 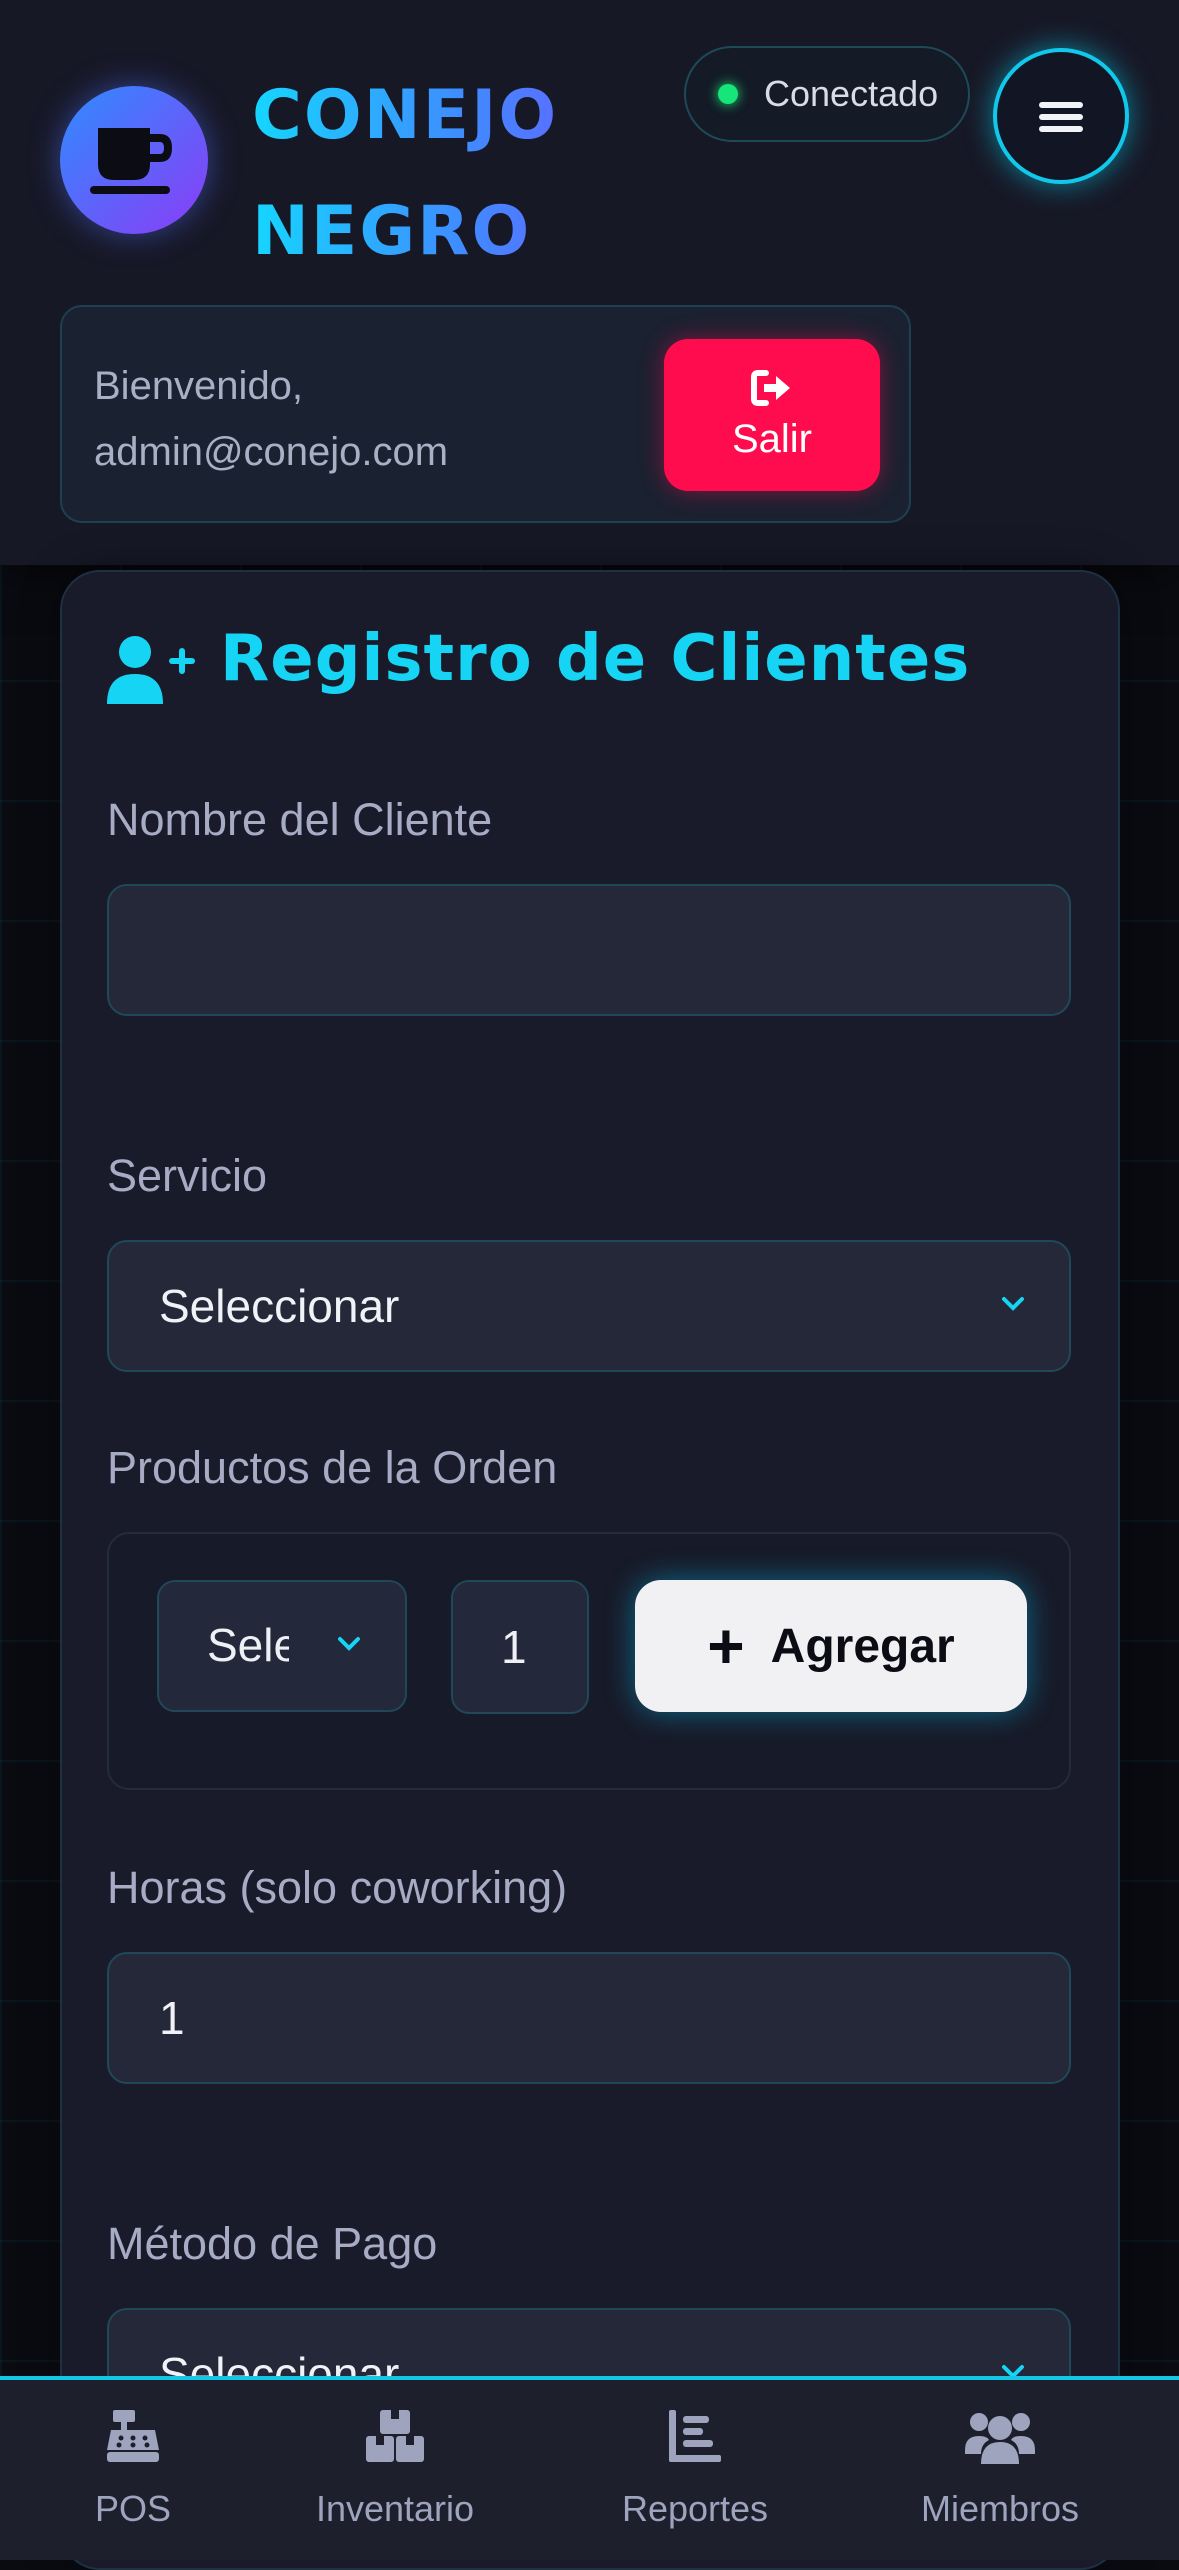 I want to click on users-icon, so click(x=1000, y=2438).